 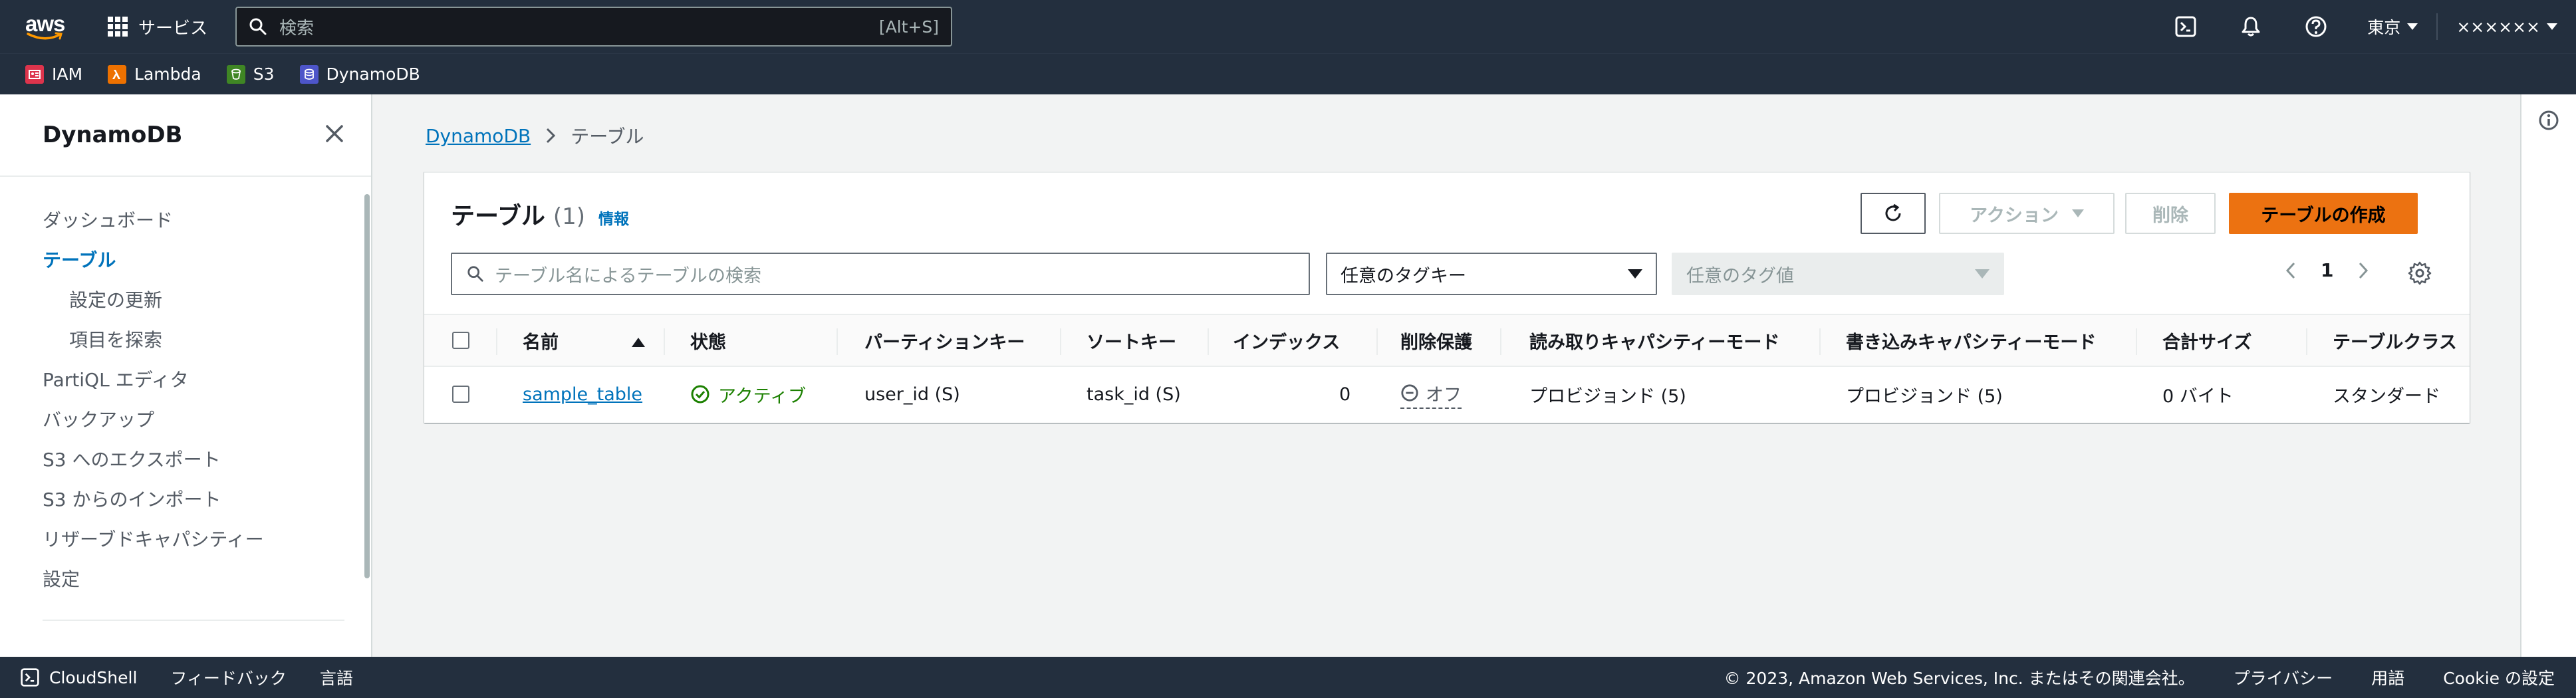 What do you see at coordinates (186, 340) in the screenshot?
I see `sidebar-item-explore-items: 項目を探索` at bounding box center [186, 340].